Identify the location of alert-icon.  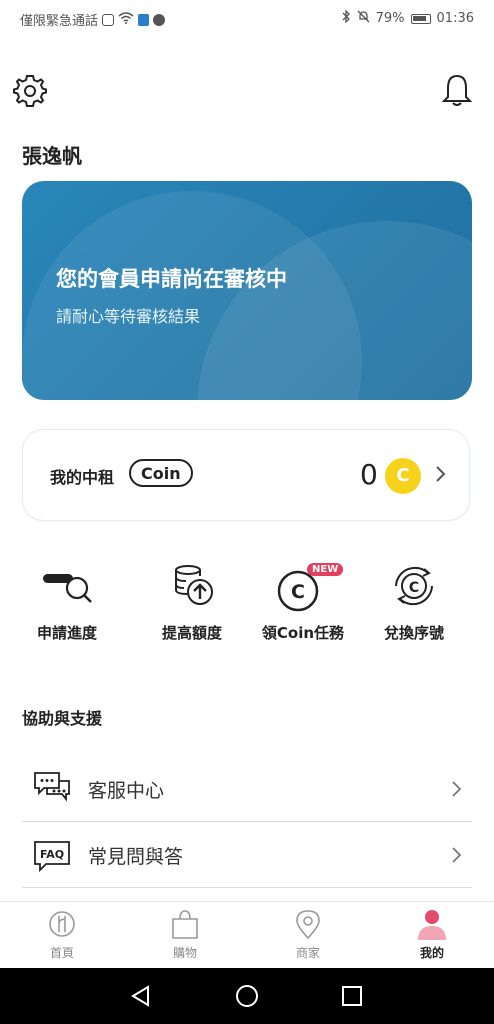
(108, 19).